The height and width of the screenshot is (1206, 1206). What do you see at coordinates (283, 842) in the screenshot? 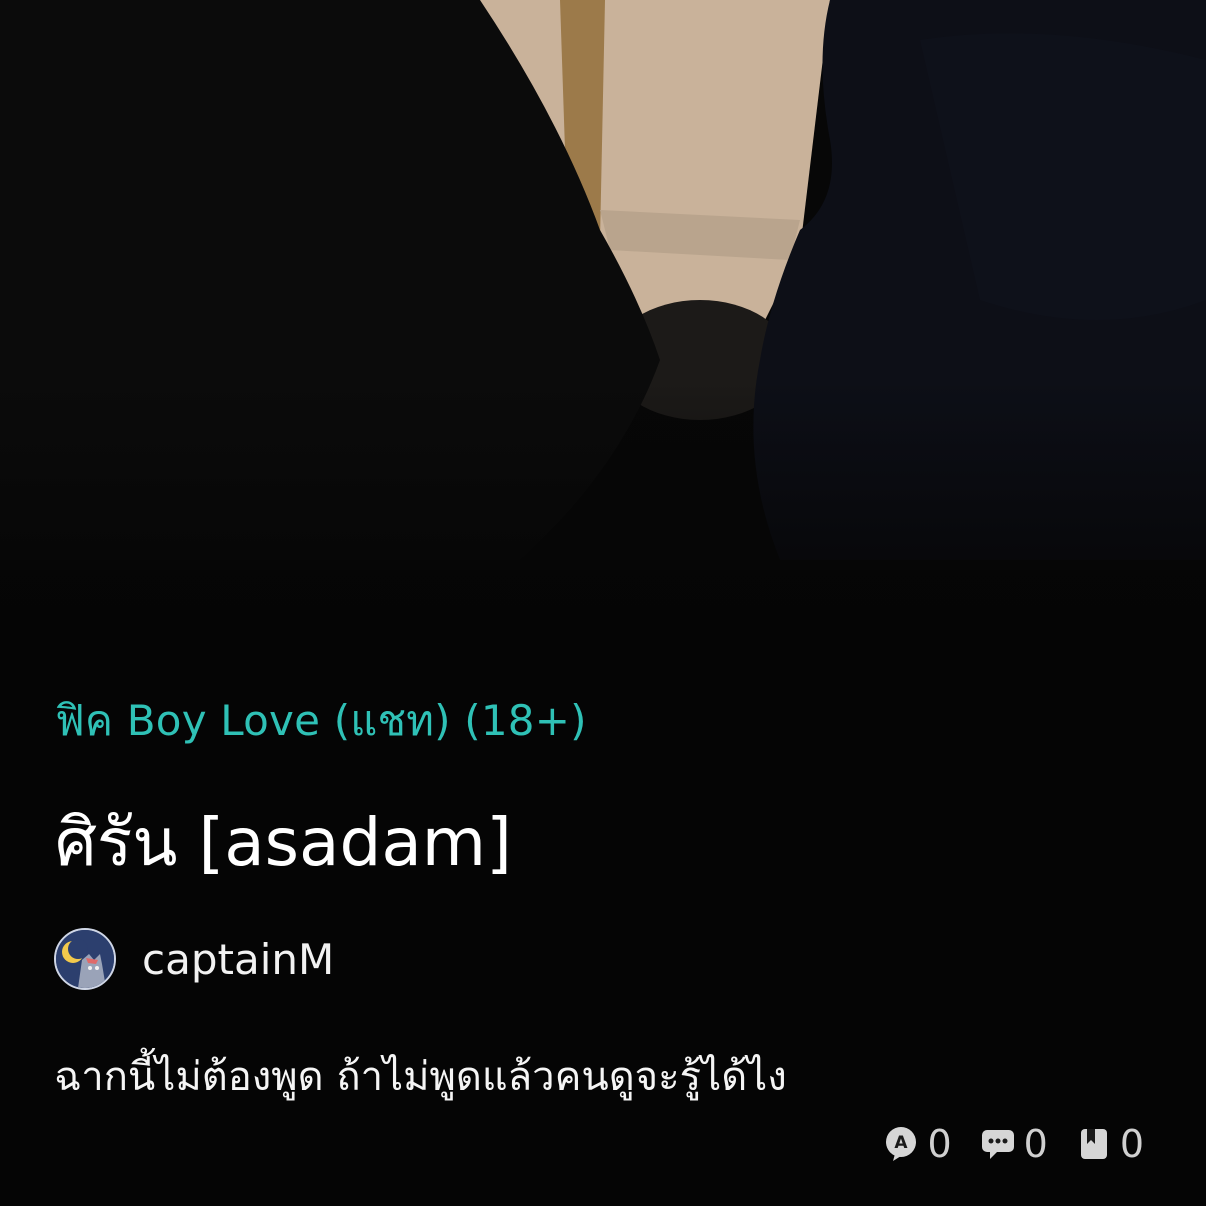
I see `story-title: ศิรัน [asadam]` at bounding box center [283, 842].